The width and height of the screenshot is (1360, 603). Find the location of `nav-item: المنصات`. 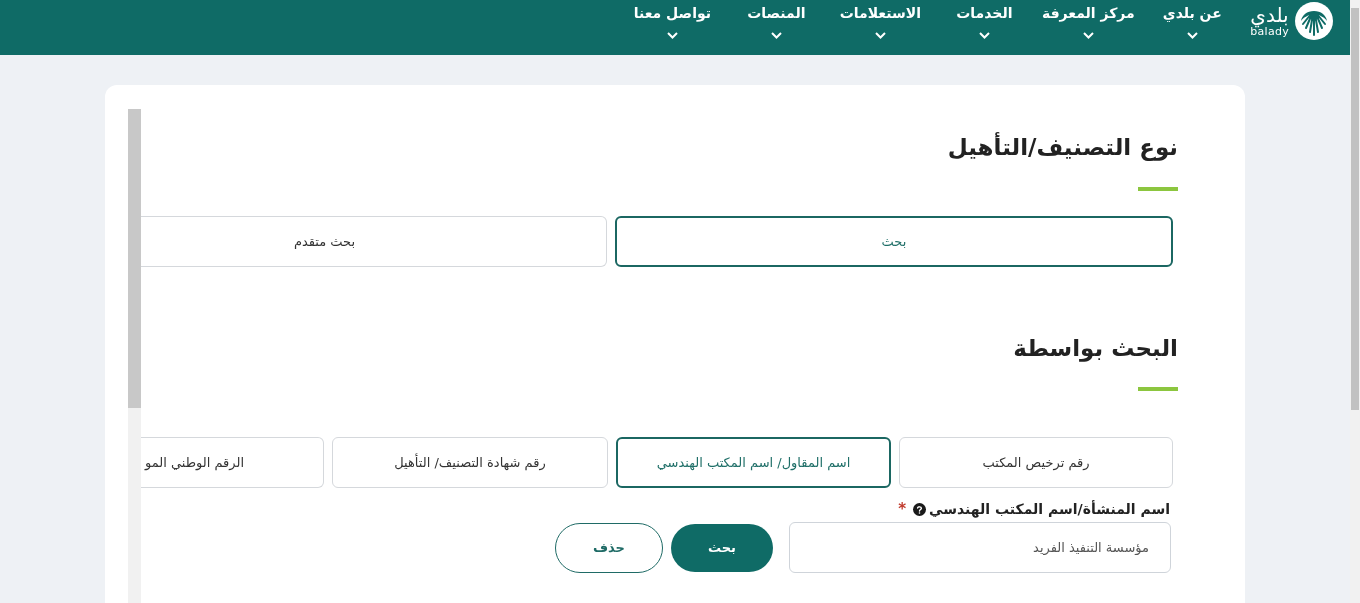

nav-item: المنصات is located at coordinates (776, 19).